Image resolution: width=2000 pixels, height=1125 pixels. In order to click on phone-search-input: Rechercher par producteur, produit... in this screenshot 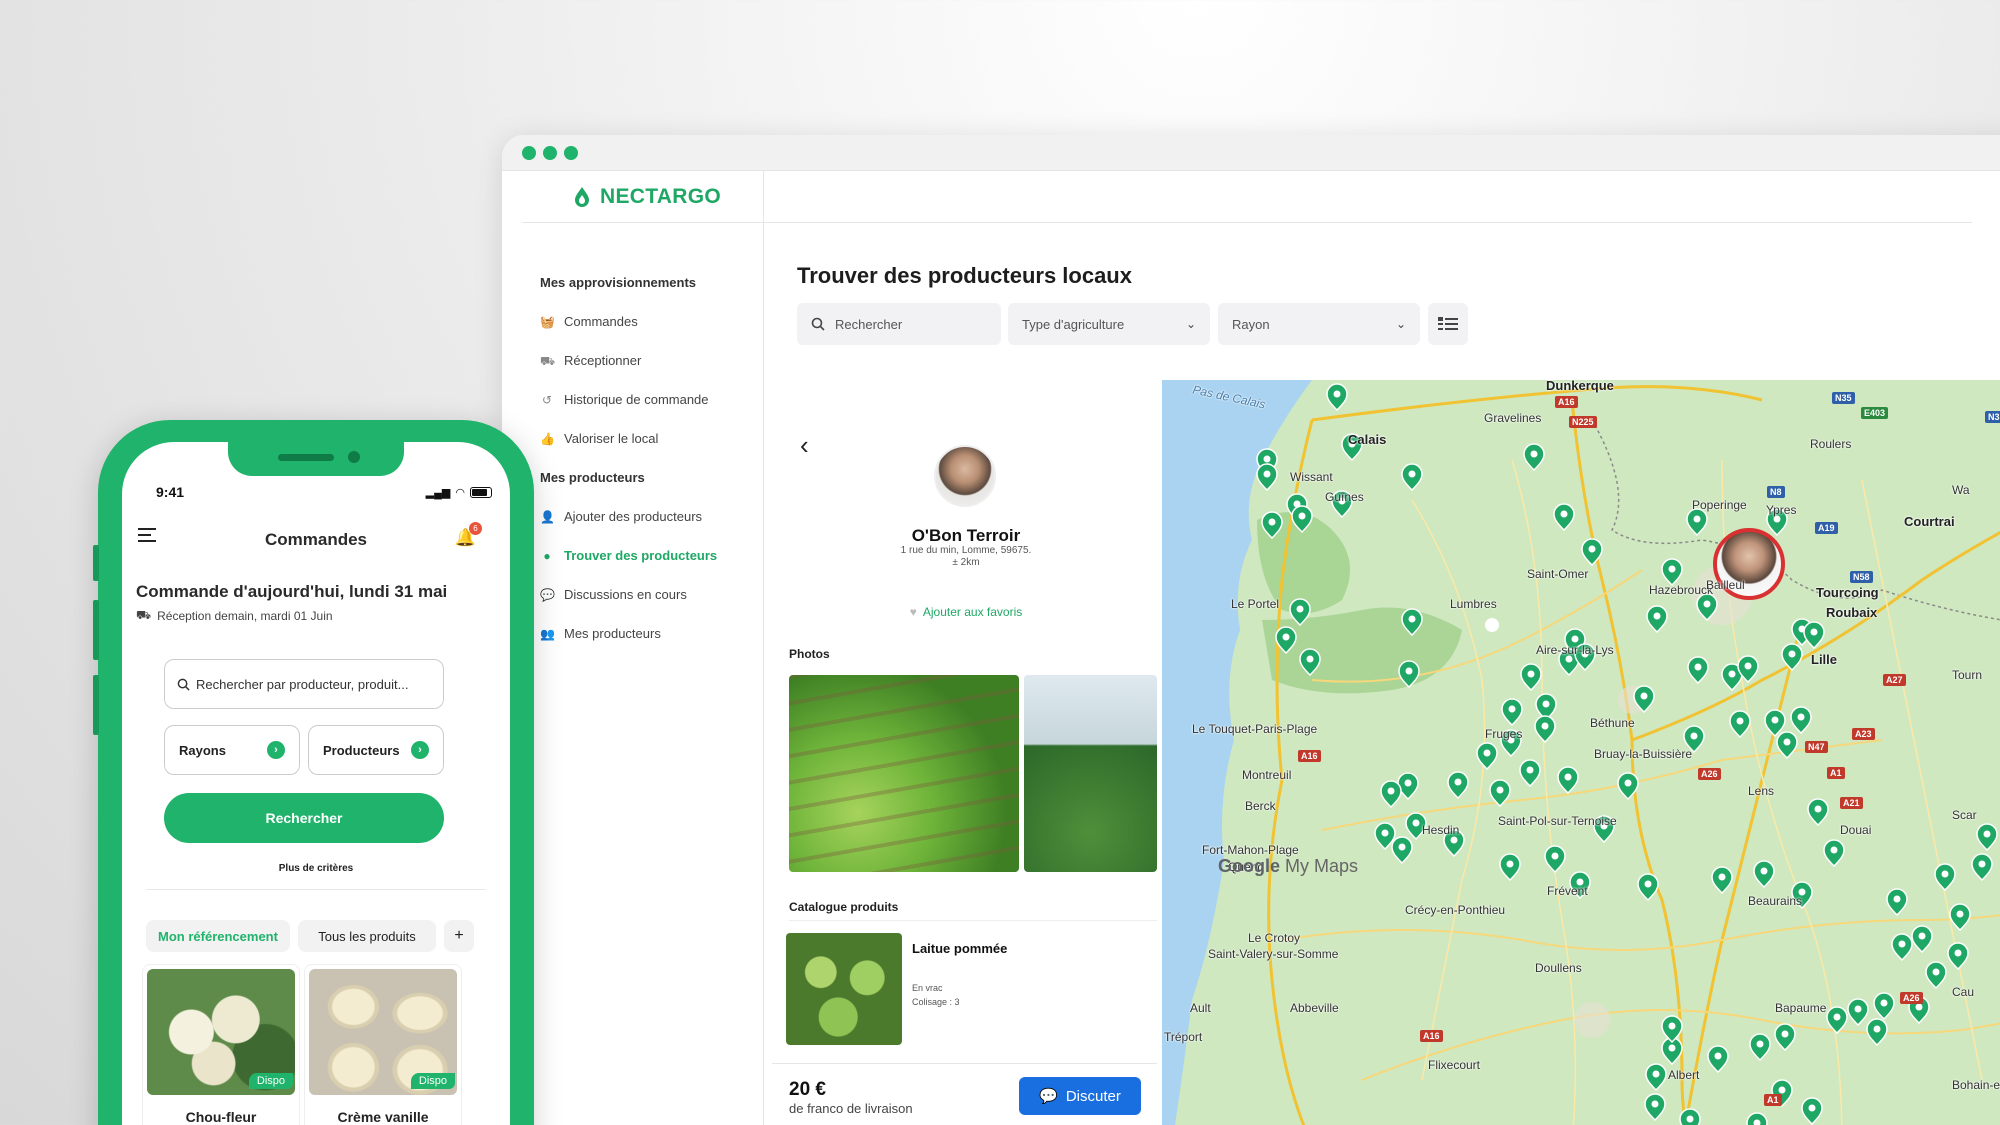, I will do `click(304, 684)`.